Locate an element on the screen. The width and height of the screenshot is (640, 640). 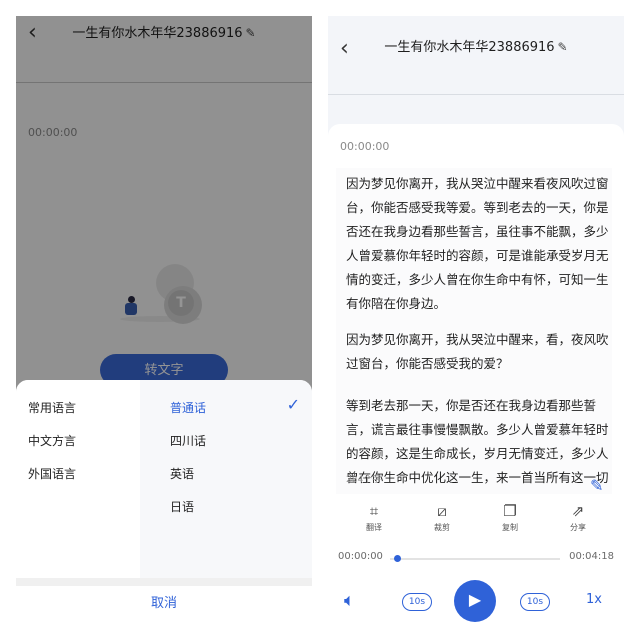
action-bar: ⌗ 翻译 ⧄ 裁剪 ❐ 复制 ⇗ 分享 is located at coordinates (476, 522).